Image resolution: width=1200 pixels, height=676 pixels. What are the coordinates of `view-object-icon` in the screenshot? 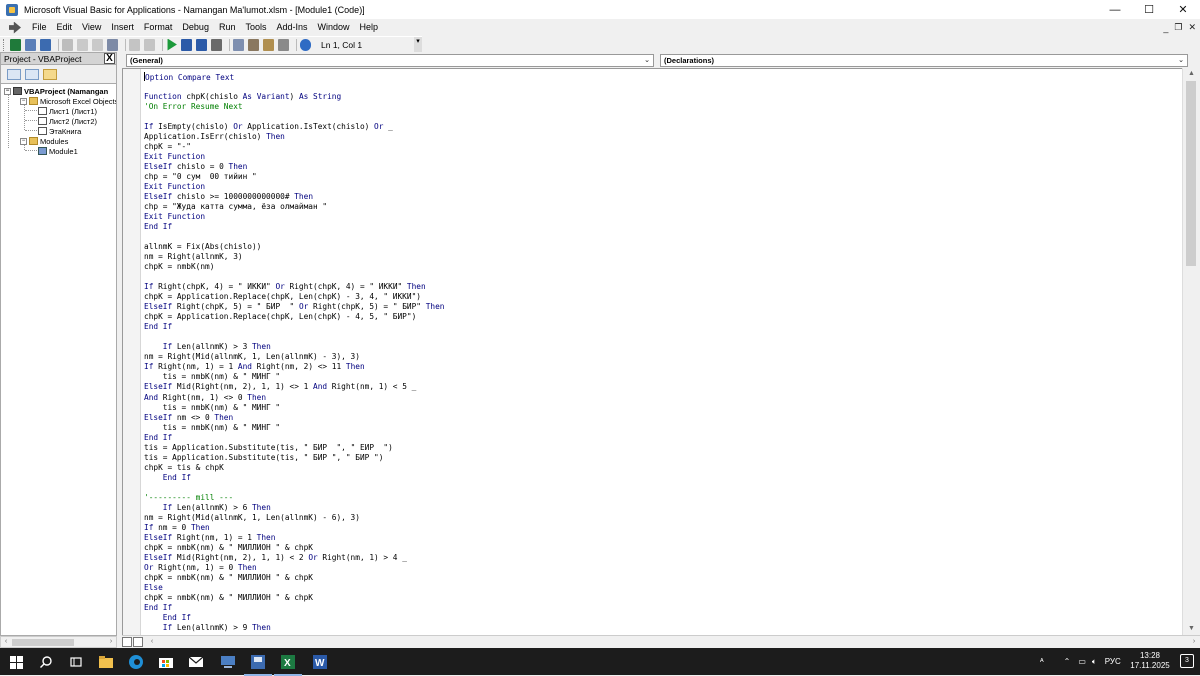 It's located at (32, 74).